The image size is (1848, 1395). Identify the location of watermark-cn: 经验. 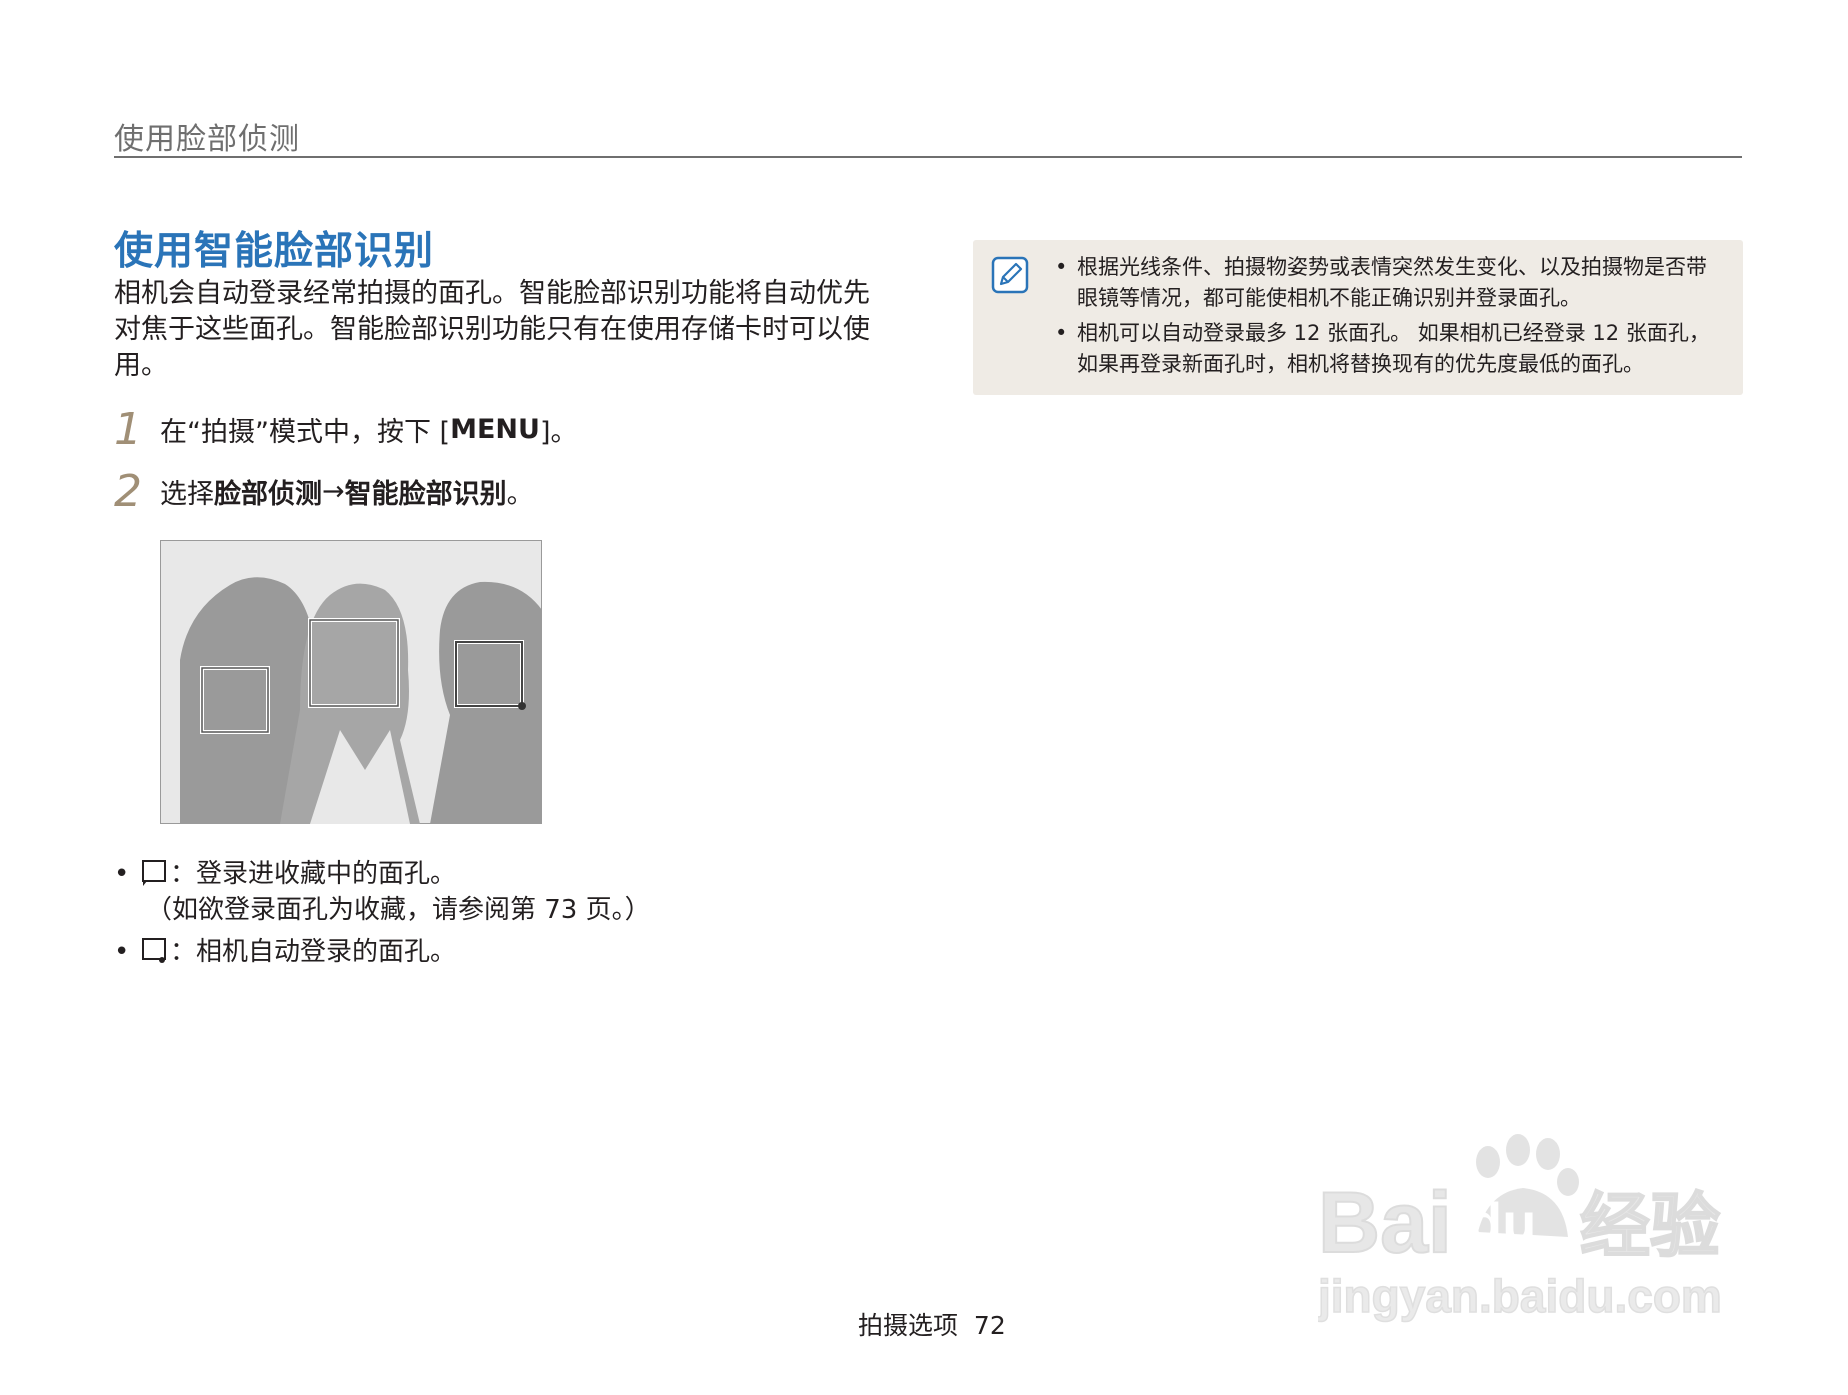
(1650, 1226).